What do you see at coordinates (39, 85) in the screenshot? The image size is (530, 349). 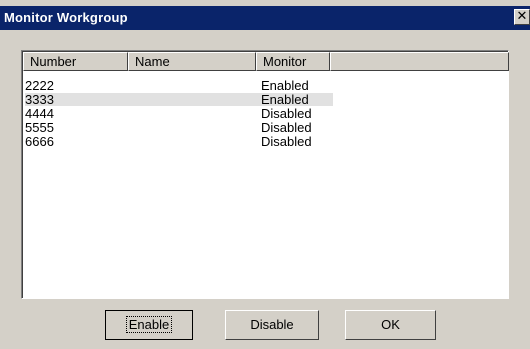 I see `cell-number: 2222` at bounding box center [39, 85].